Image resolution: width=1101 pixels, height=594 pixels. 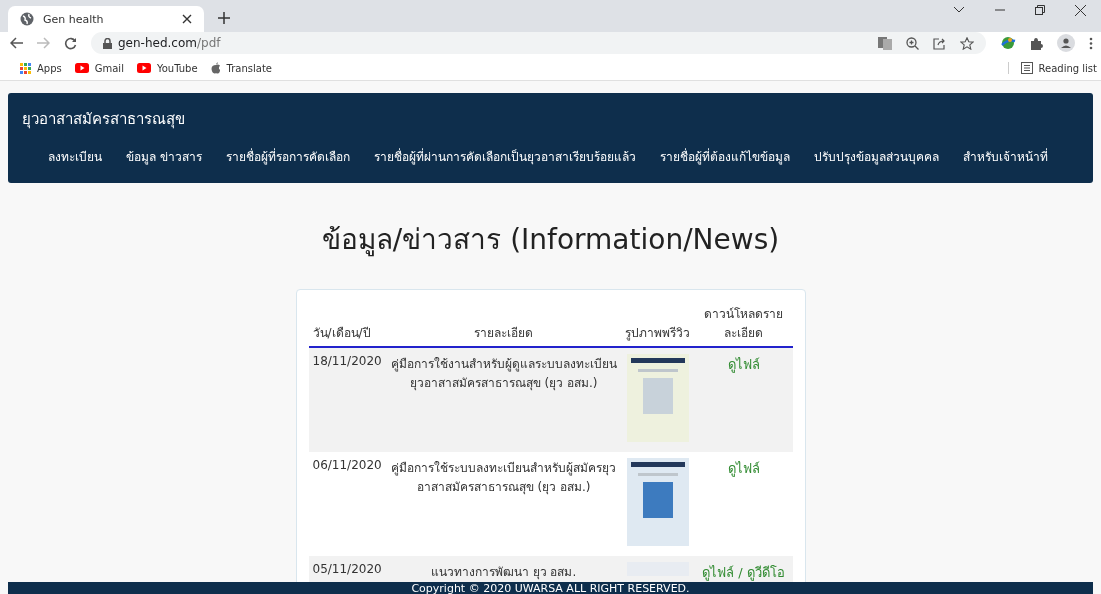 What do you see at coordinates (70, 43) in the screenshot?
I see `reload-icon` at bounding box center [70, 43].